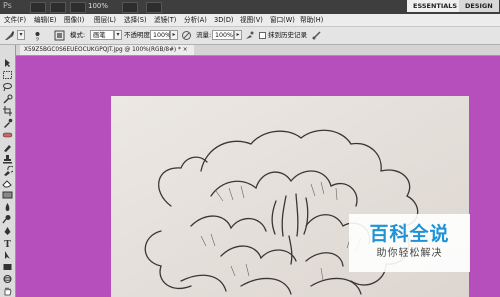 This screenshot has height=297, width=500. I want to click on opacity-dropdown-arrow: ▸, so click(174, 35).